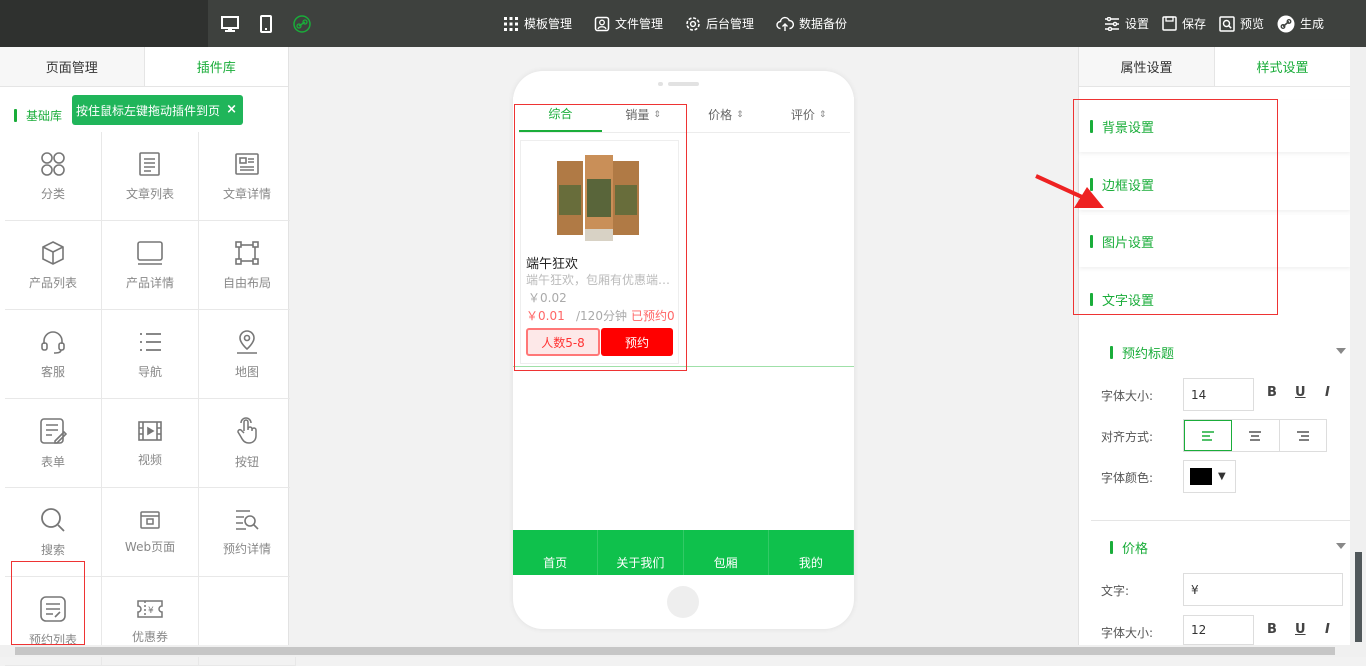  I want to click on align-right-icon, so click(1302, 435).